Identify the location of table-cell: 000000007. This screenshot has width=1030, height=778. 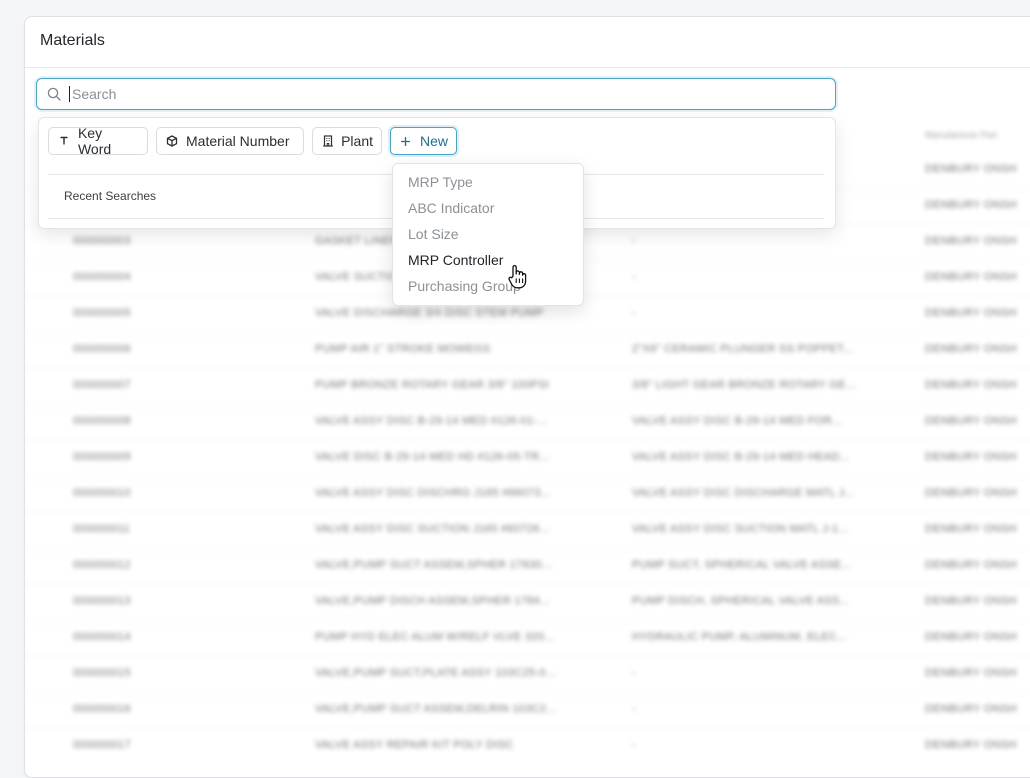
(102, 385).